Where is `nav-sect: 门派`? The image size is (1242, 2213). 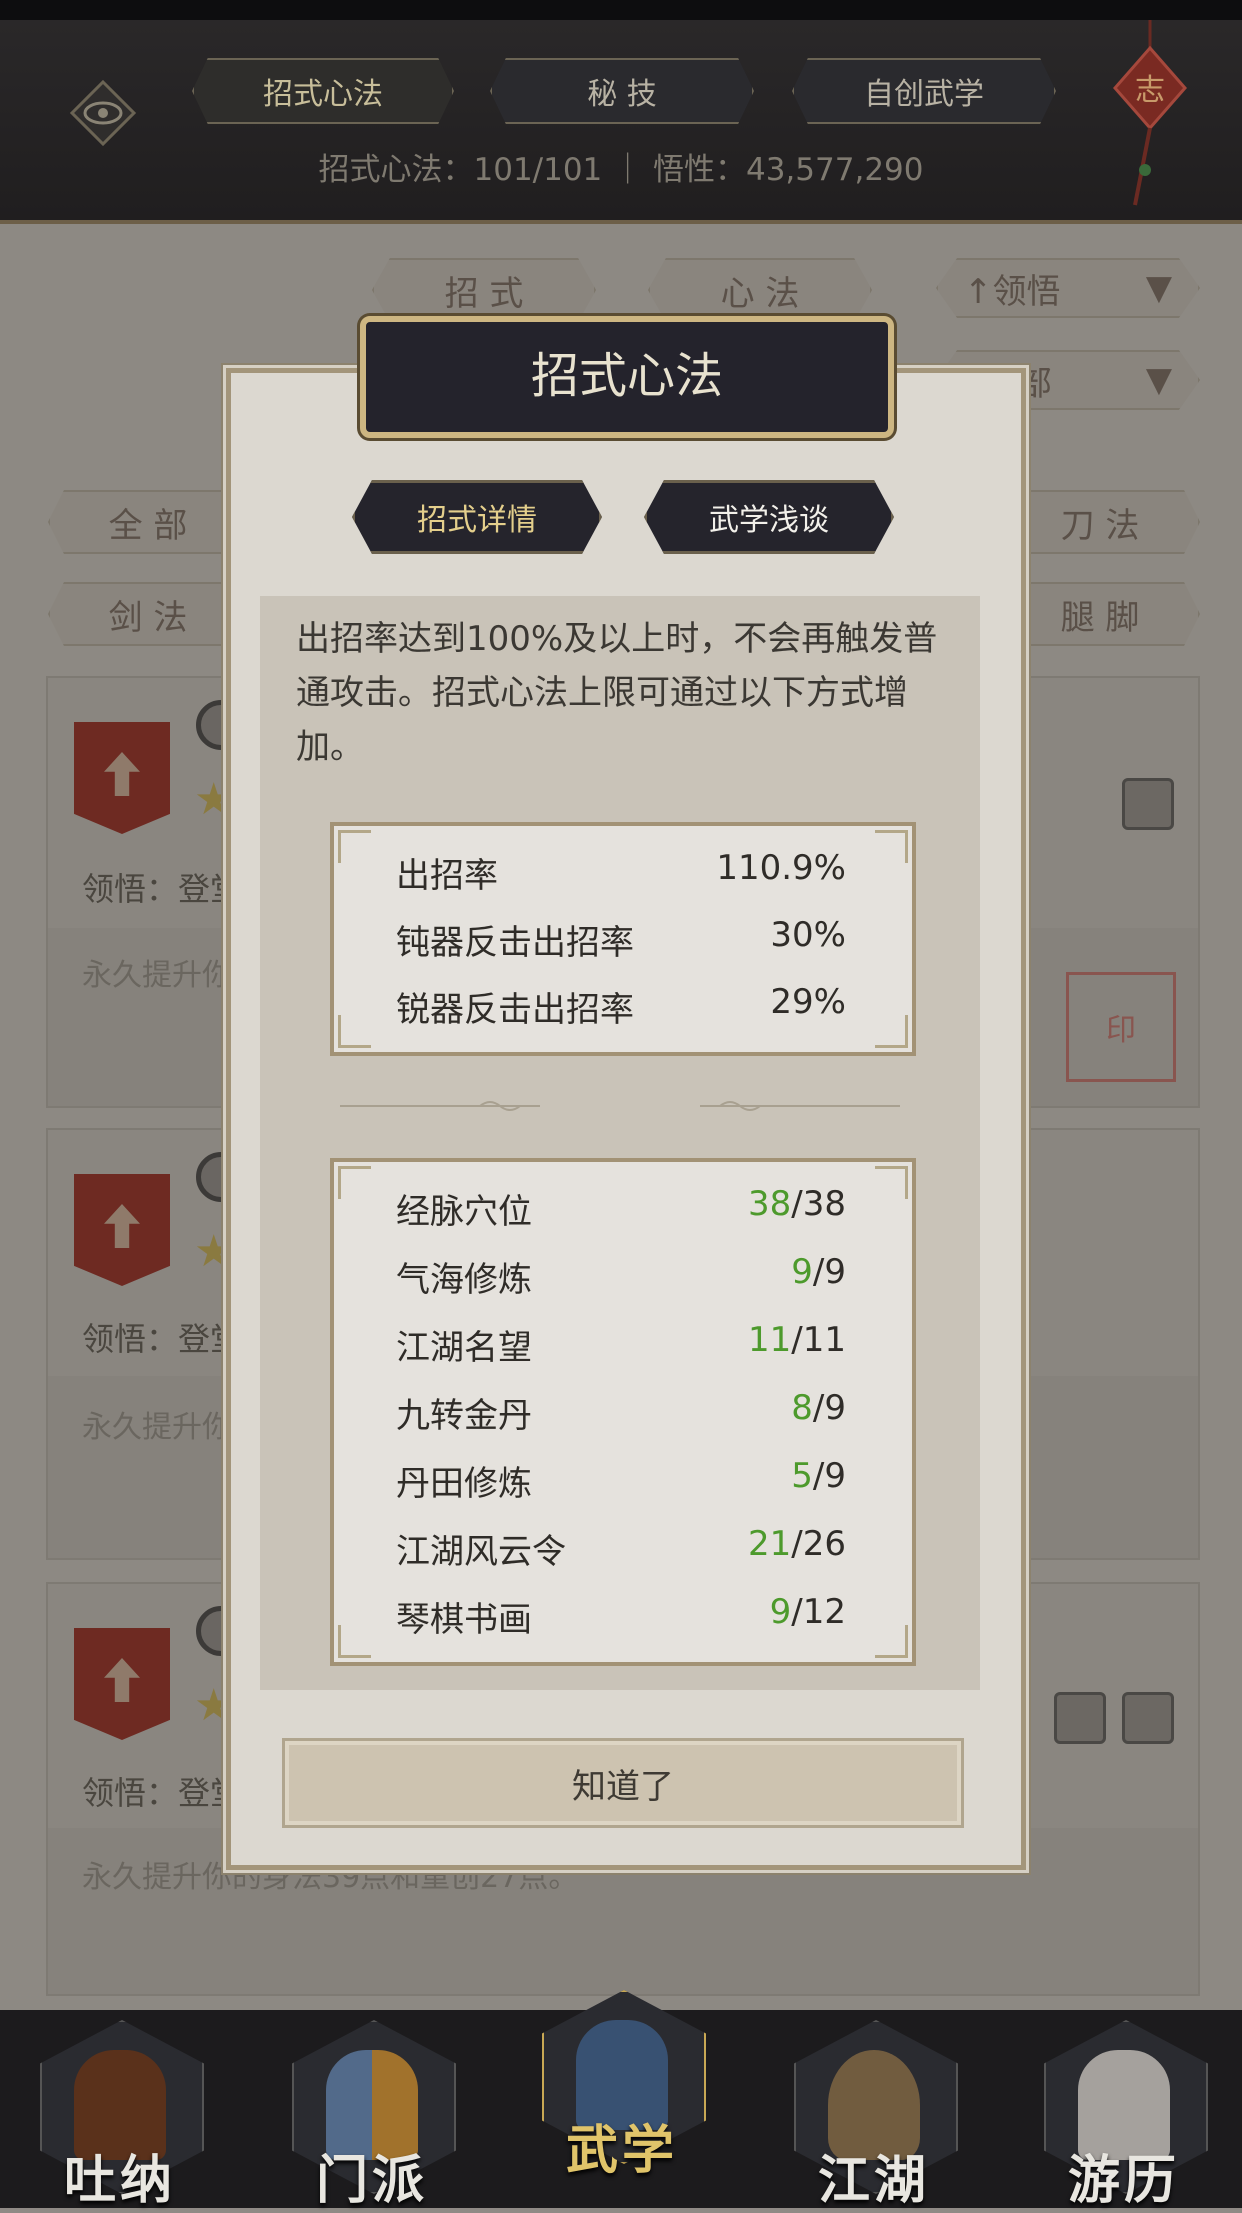
nav-sect: 门派 is located at coordinates (372, 2115).